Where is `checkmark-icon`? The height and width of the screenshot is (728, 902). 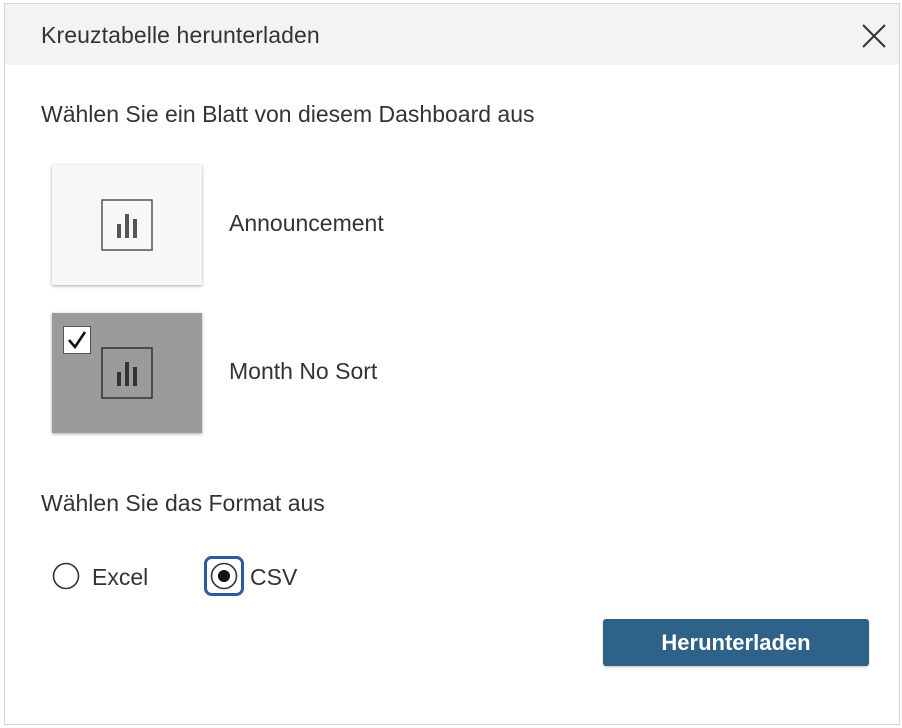
checkmark-icon is located at coordinates (77, 340).